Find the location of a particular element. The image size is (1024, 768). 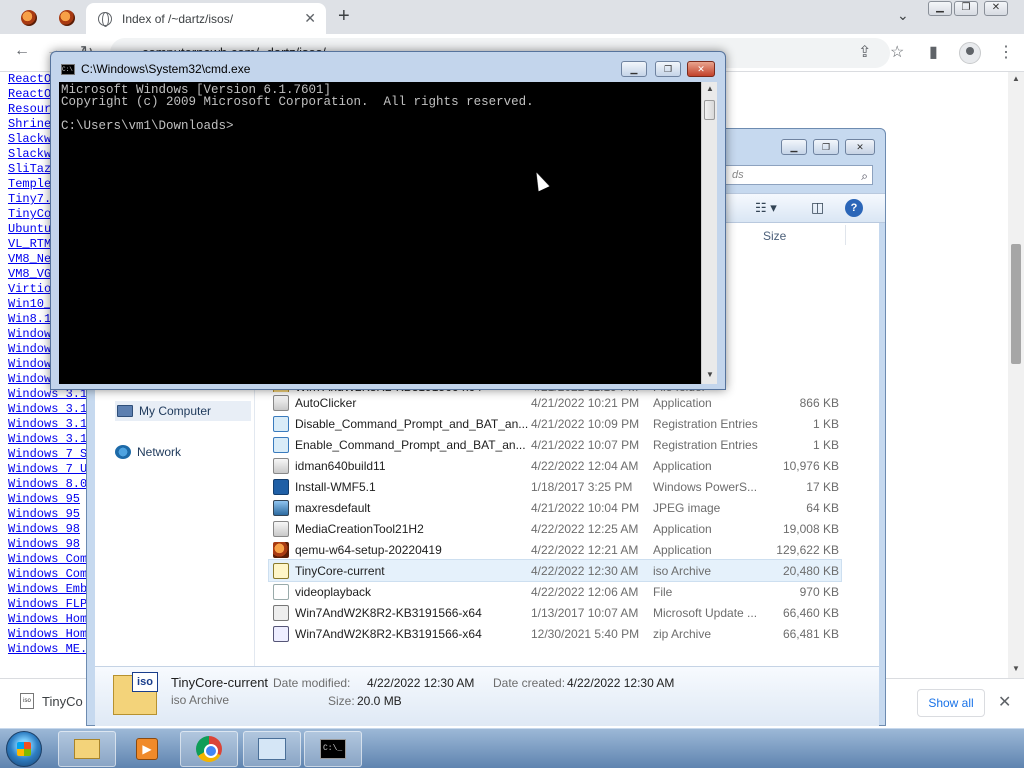

start-button is located at coordinates (24, 749).